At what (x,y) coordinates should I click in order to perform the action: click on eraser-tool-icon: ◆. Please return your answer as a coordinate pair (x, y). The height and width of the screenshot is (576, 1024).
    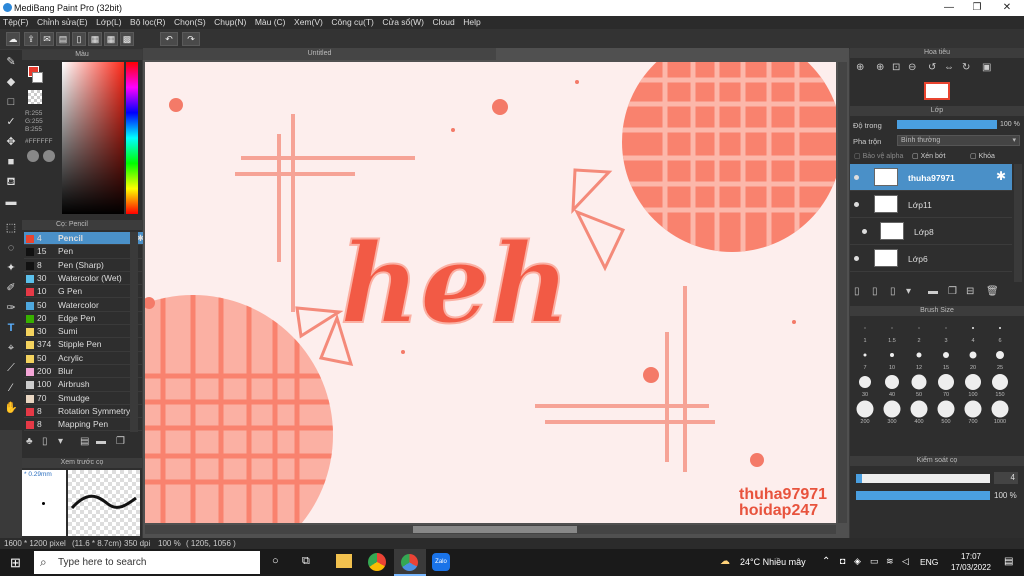
    Looking at the image, I should click on (11, 82).